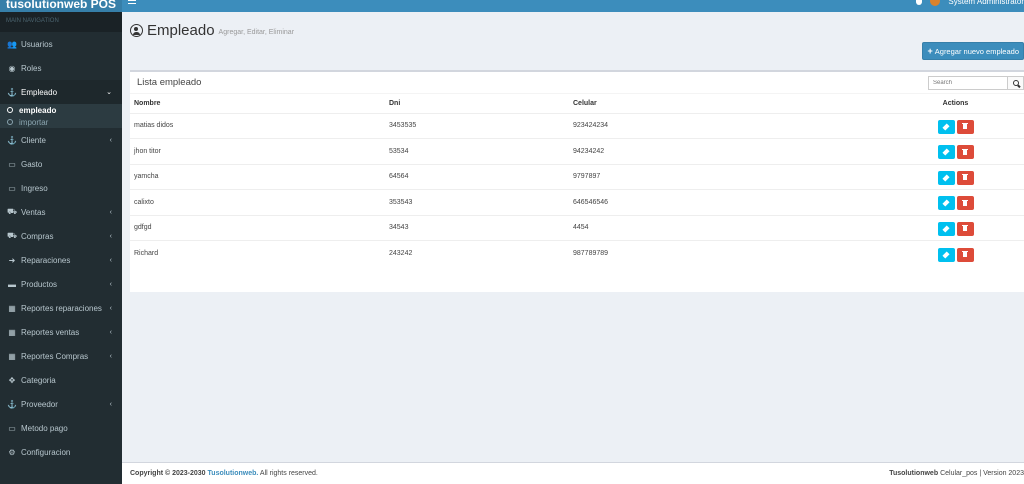  Describe the element at coordinates (512, 6) in the screenshot. I see `top-navbar: tusolutionweb POS System Administrator` at that location.